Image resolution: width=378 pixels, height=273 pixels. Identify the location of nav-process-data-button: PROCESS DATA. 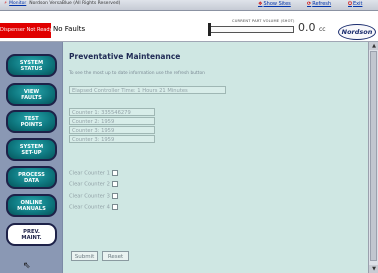
(31, 177).